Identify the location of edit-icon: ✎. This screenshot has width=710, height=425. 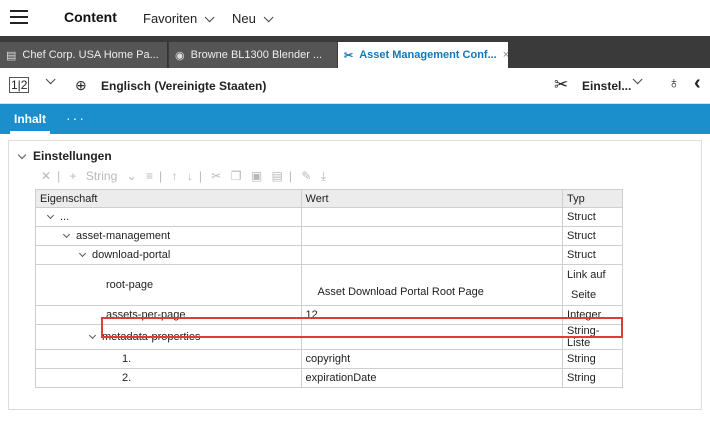
(306, 176).